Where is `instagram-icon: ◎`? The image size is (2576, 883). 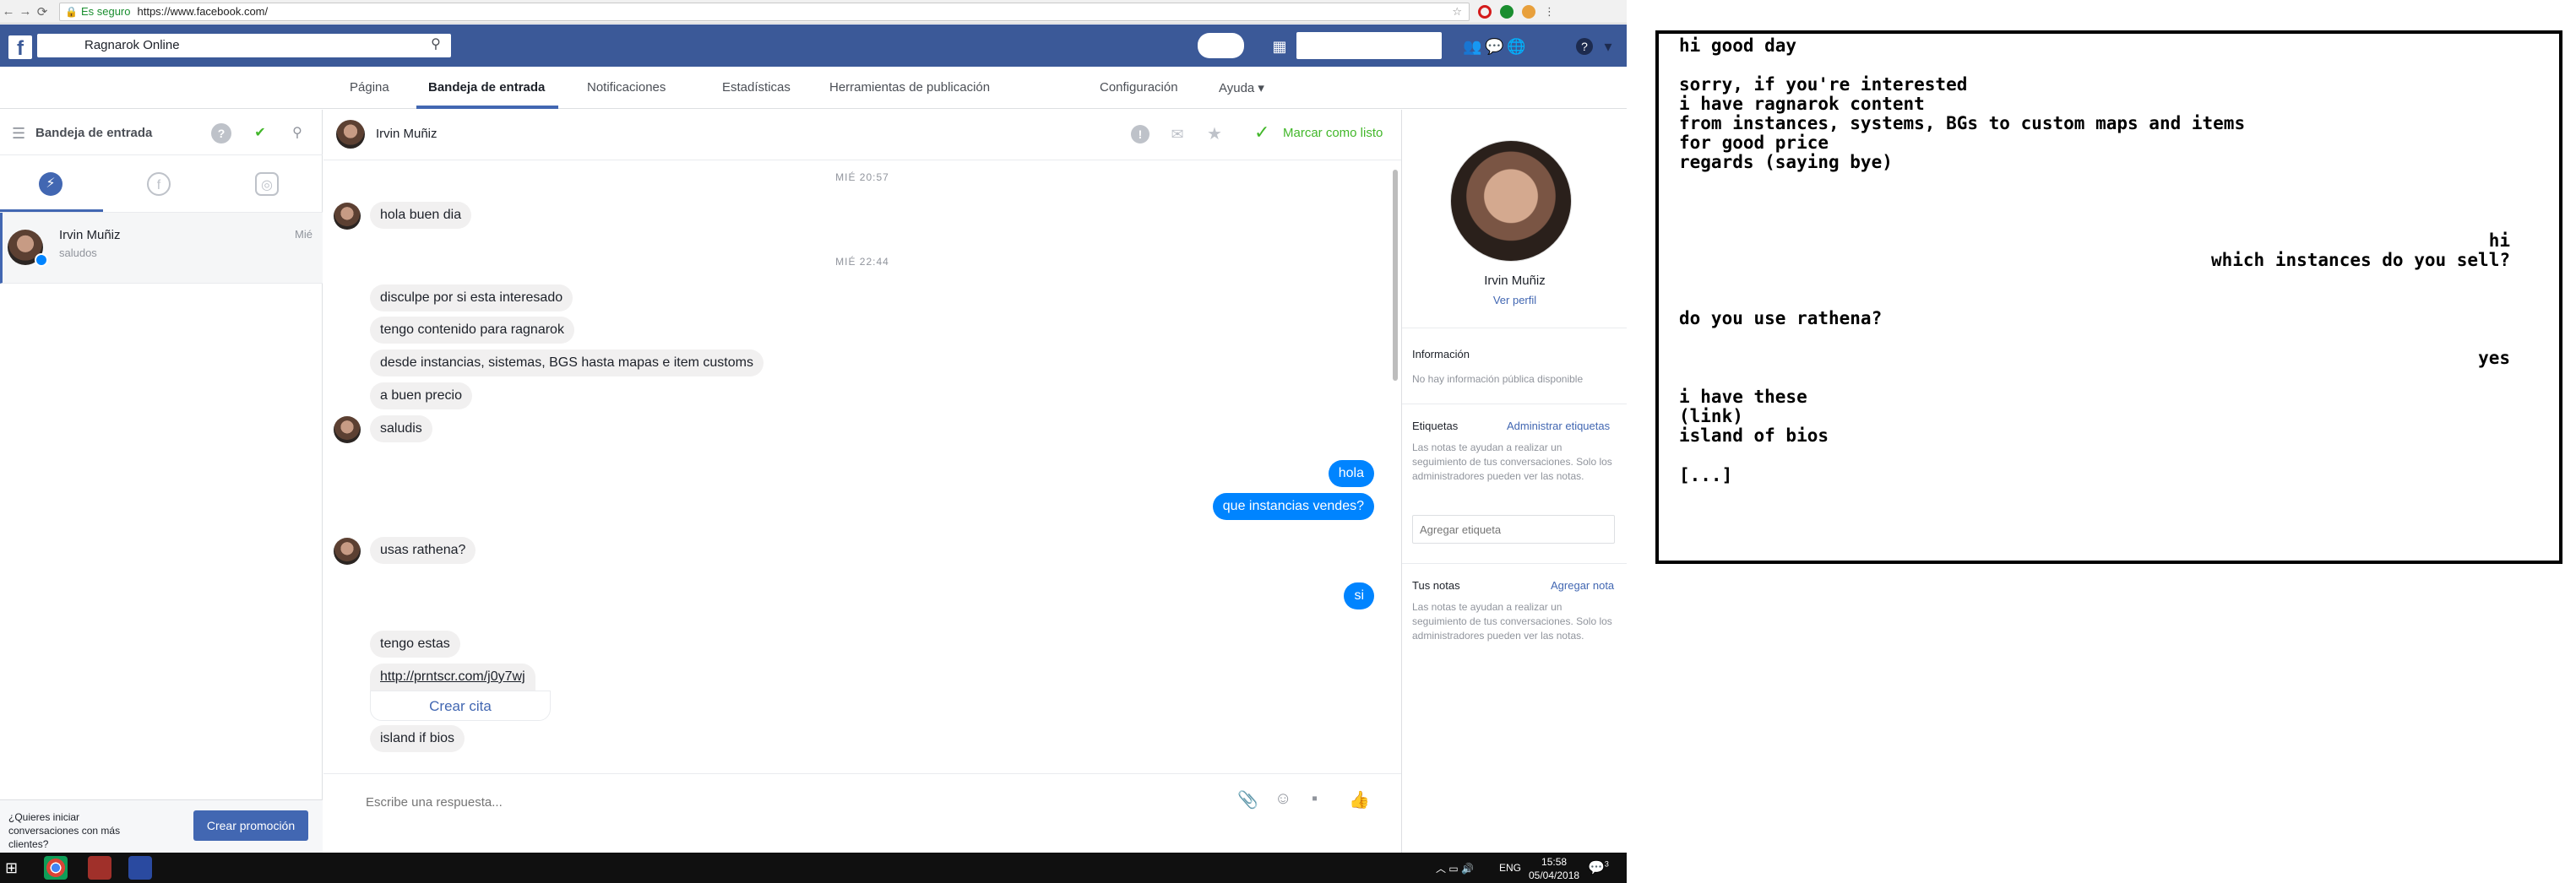 instagram-icon: ◎ is located at coordinates (267, 184).